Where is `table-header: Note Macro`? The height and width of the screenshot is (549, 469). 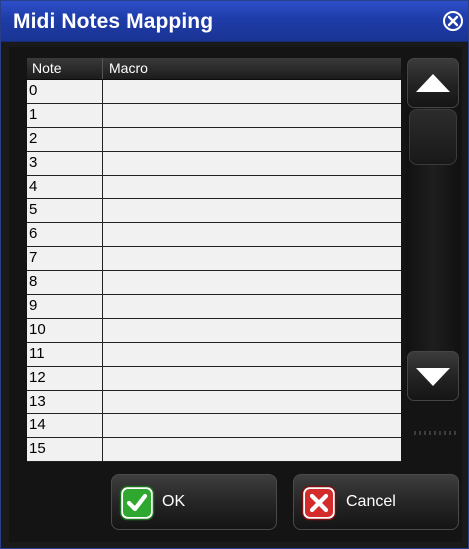
table-header: Note Macro is located at coordinates (214, 69).